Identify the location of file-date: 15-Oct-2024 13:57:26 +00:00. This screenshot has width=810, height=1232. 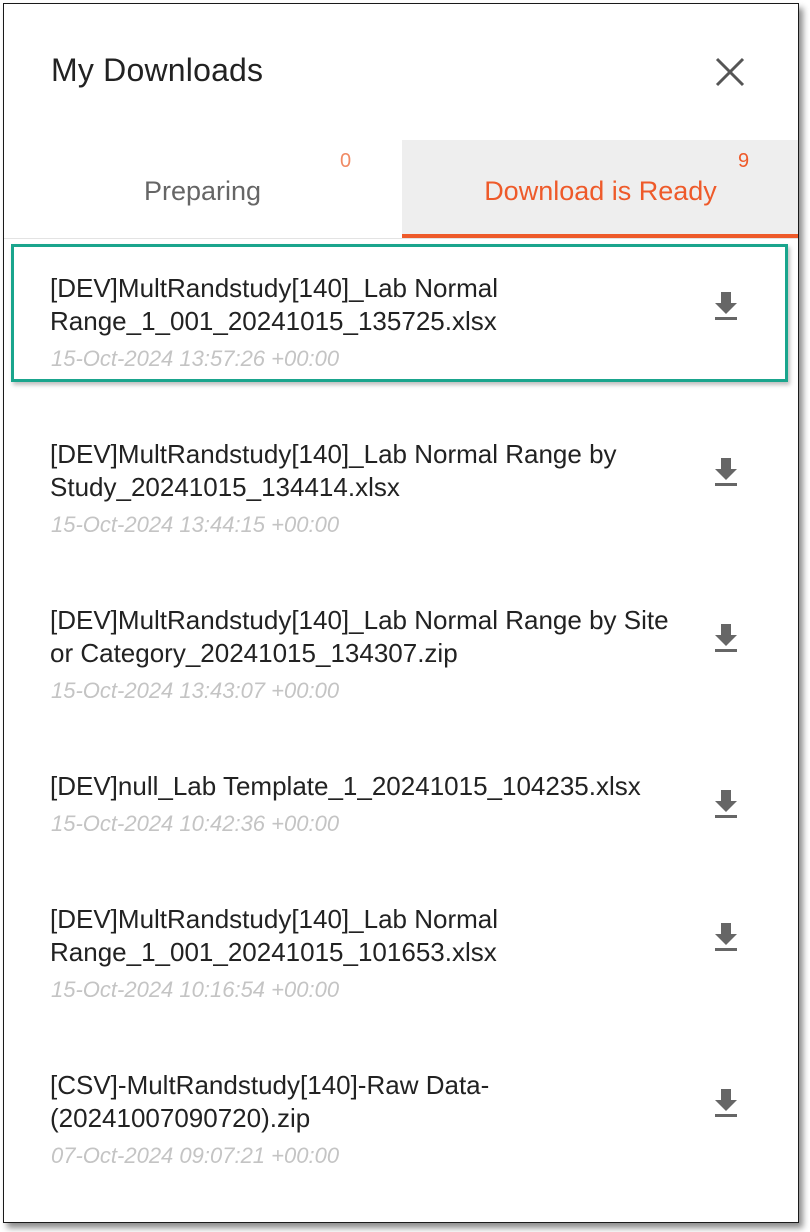
(195, 358).